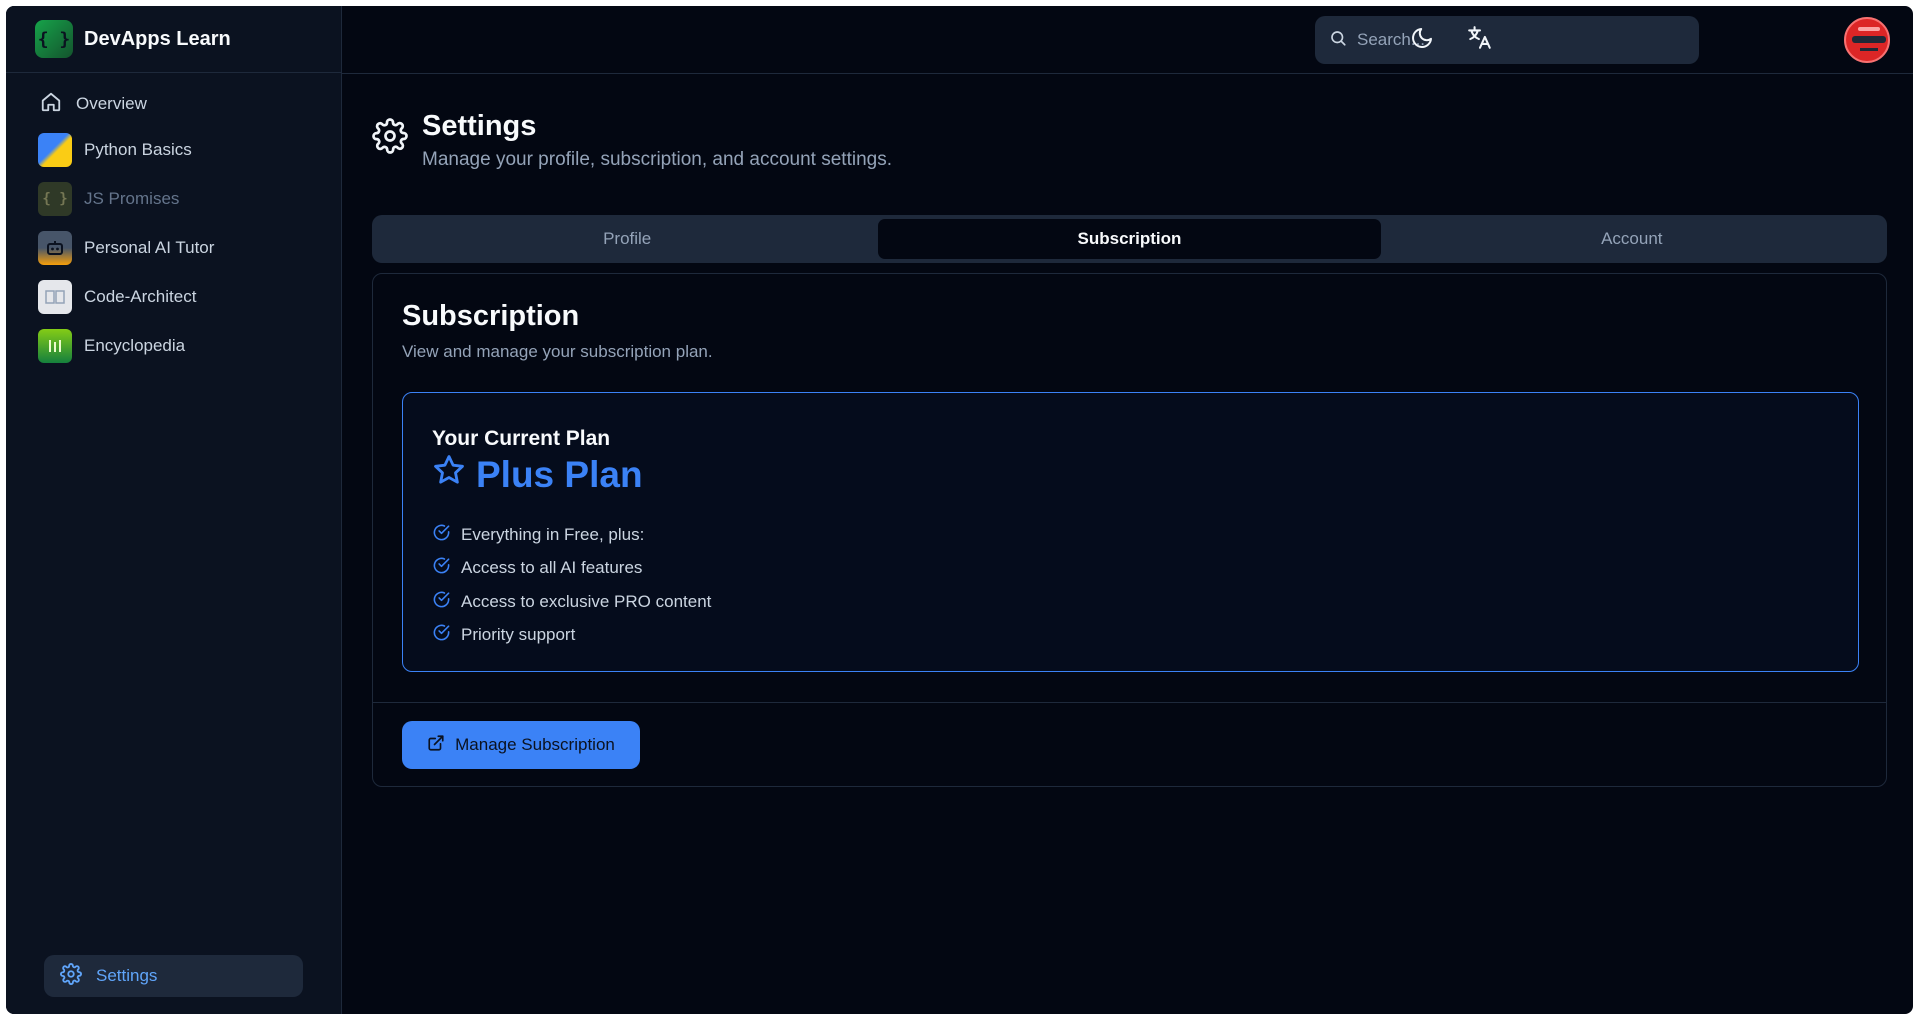 The width and height of the screenshot is (1919, 1020). Describe the element at coordinates (55, 296) in the screenshot. I see `code-architect-thumbnail` at that location.